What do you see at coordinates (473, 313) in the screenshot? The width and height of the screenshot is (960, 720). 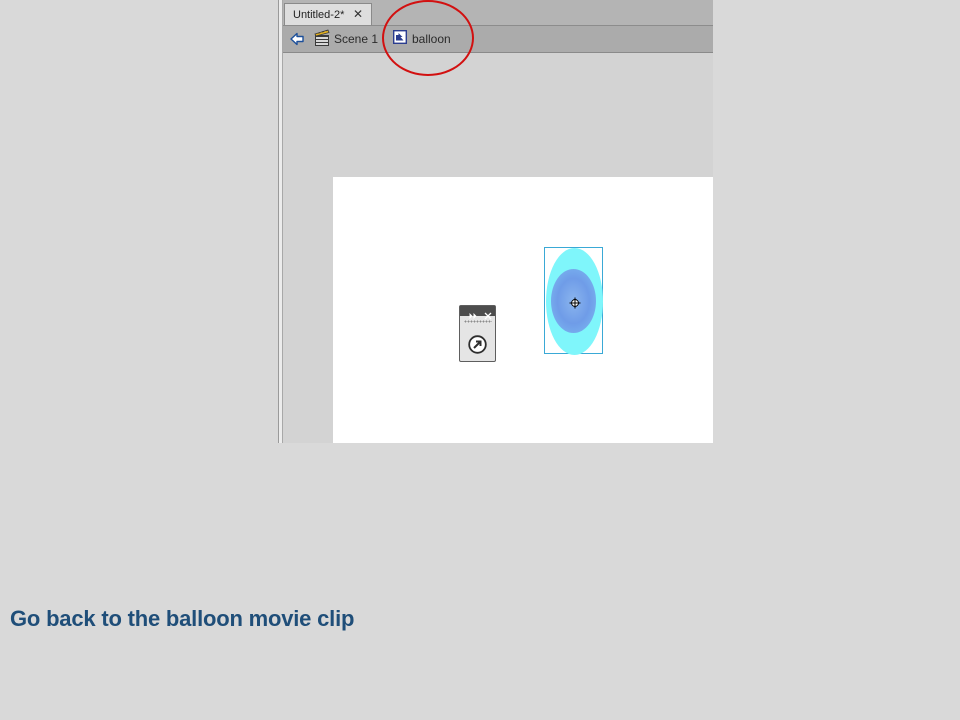 I see `expand-icon` at bounding box center [473, 313].